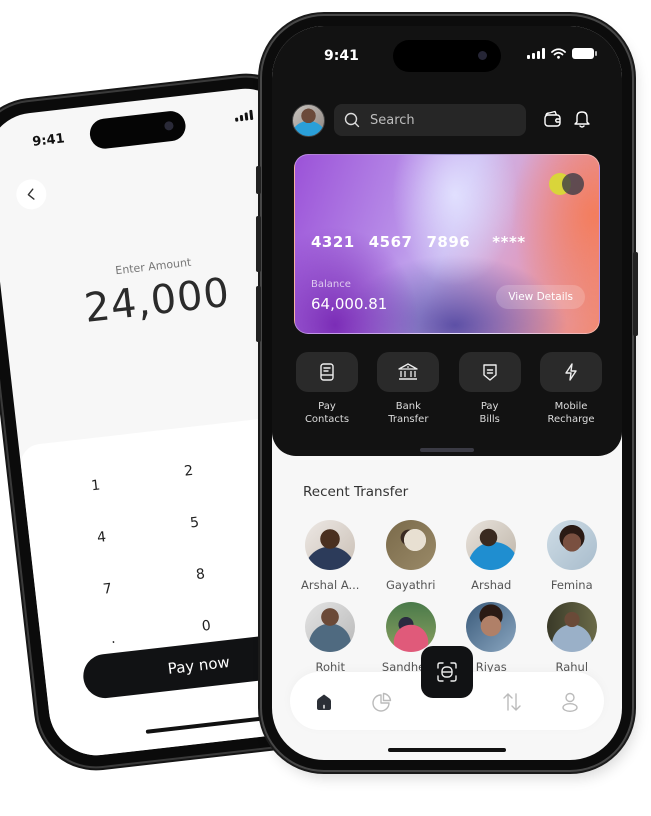 The width and height of the screenshot is (651, 816). What do you see at coordinates (189, 471) in the screenshot?
I see `key-2: 2` at bounding box center [189, 471].